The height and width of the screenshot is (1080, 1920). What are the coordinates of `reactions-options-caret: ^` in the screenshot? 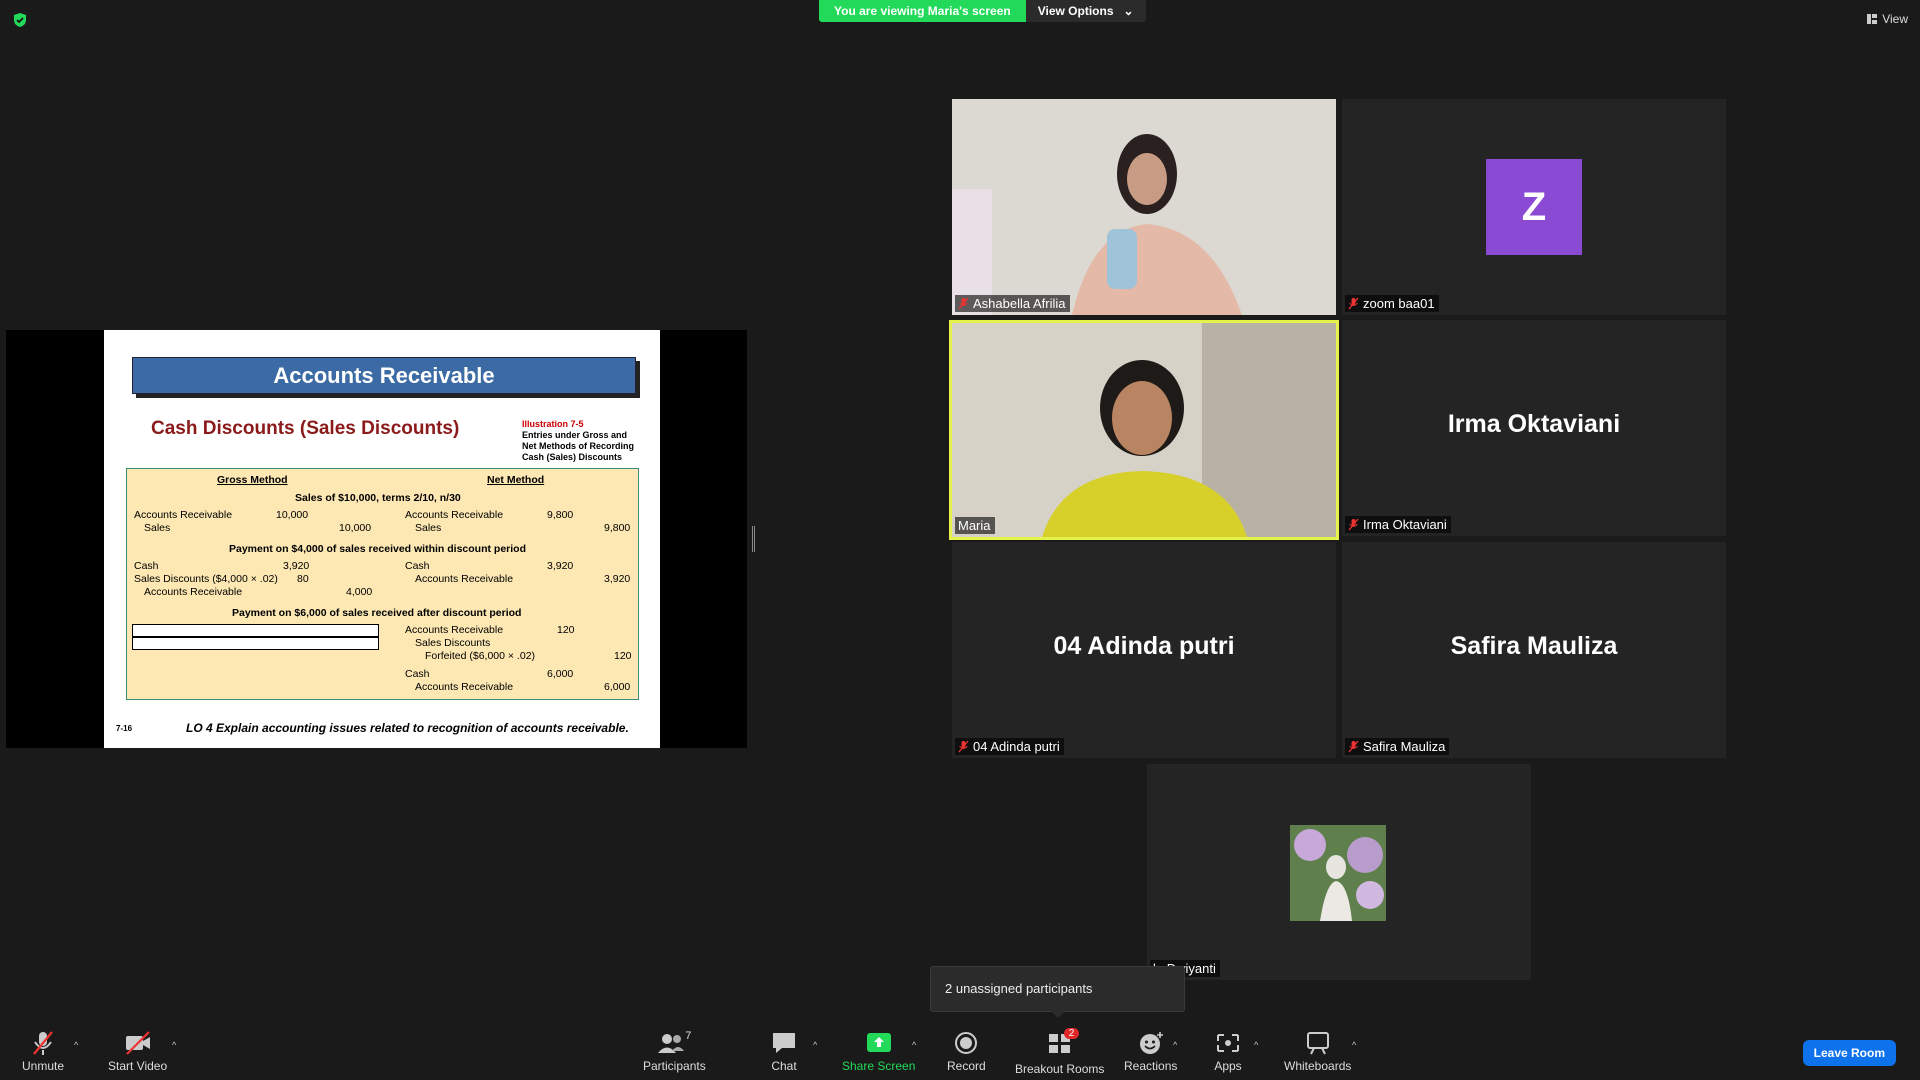 It's located at (1175, 1045).